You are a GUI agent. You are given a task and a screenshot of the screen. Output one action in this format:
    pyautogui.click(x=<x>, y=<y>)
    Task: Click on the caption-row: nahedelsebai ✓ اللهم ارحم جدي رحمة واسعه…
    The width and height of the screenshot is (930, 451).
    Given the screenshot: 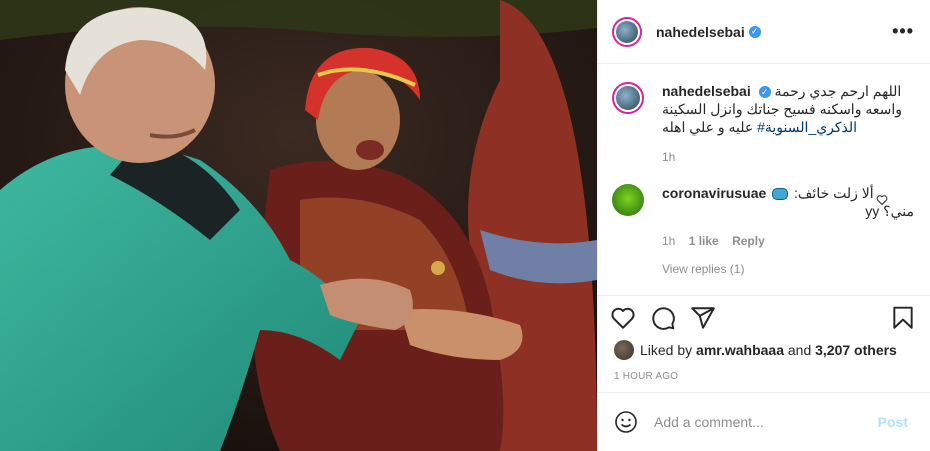 What is the action you would take?
    pyautogui.click(x=763, y=124)
    